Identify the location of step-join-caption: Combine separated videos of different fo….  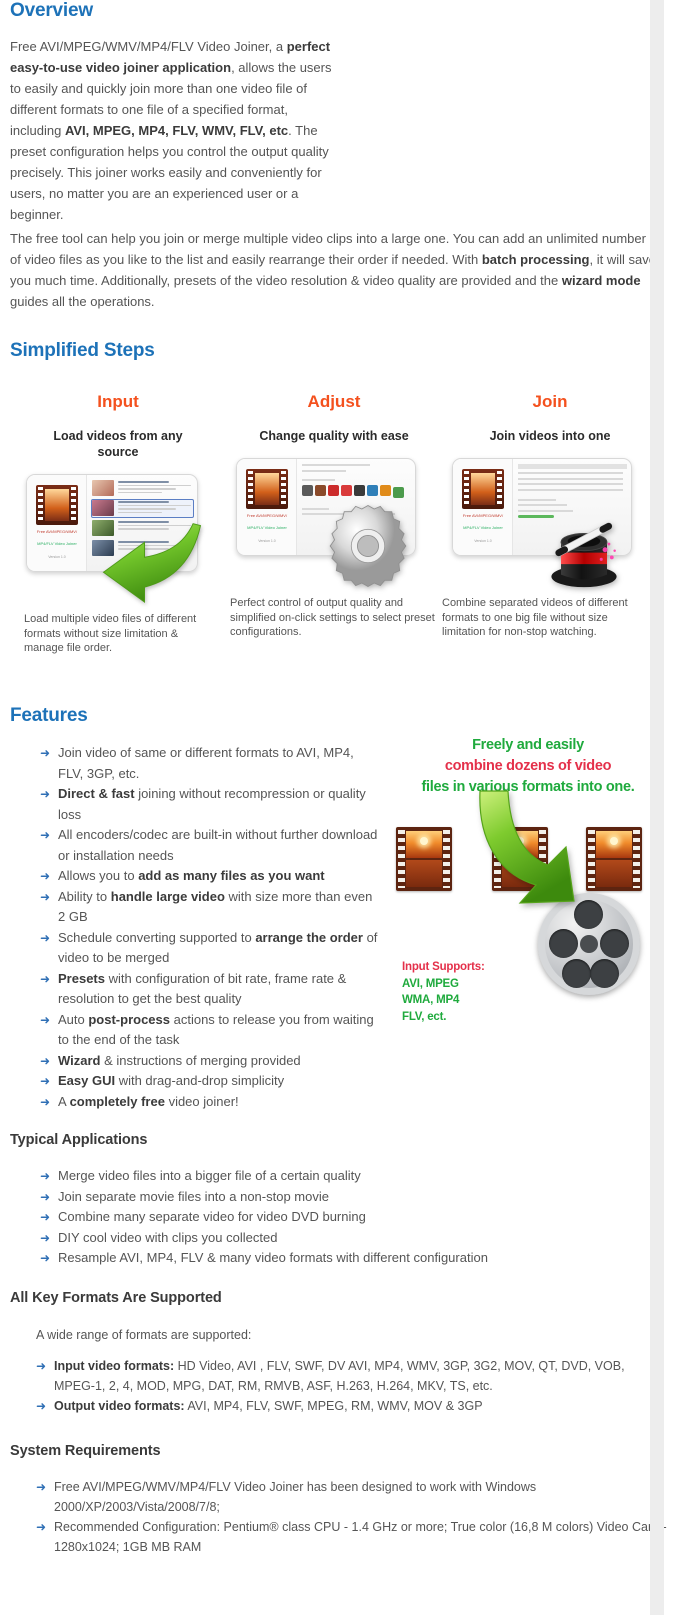
(535, 617).